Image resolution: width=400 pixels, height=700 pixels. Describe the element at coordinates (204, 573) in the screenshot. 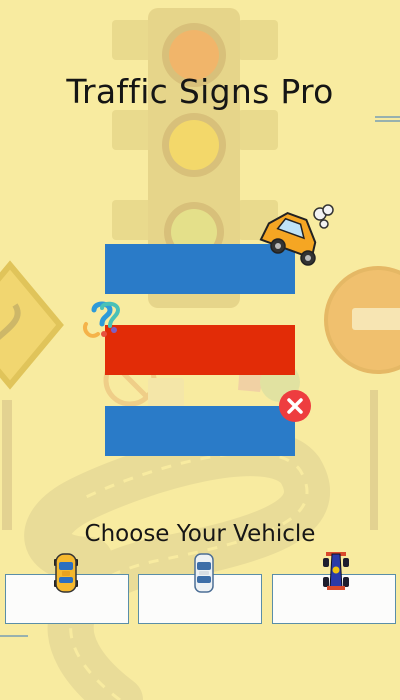

I see `white-sedan-car-icon` at that location.